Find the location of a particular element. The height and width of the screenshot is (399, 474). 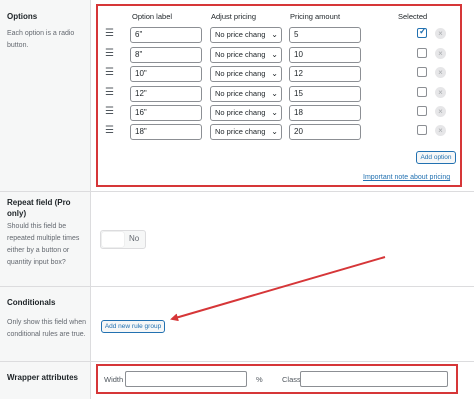

toggle-label: No is located at coordinates (134, 238).